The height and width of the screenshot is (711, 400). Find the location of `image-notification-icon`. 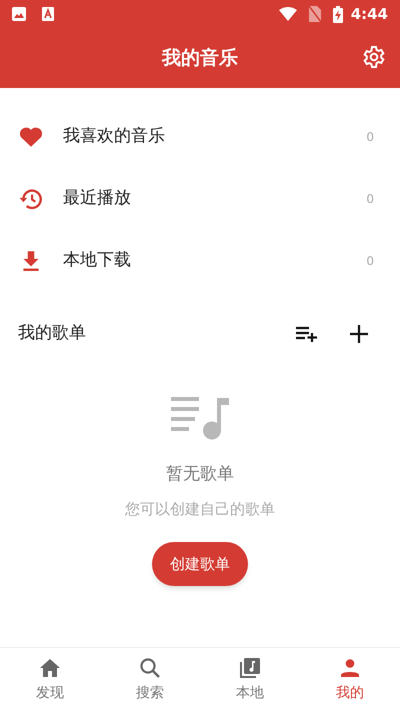

image-notification-icon is located at coordinates (19, 14).